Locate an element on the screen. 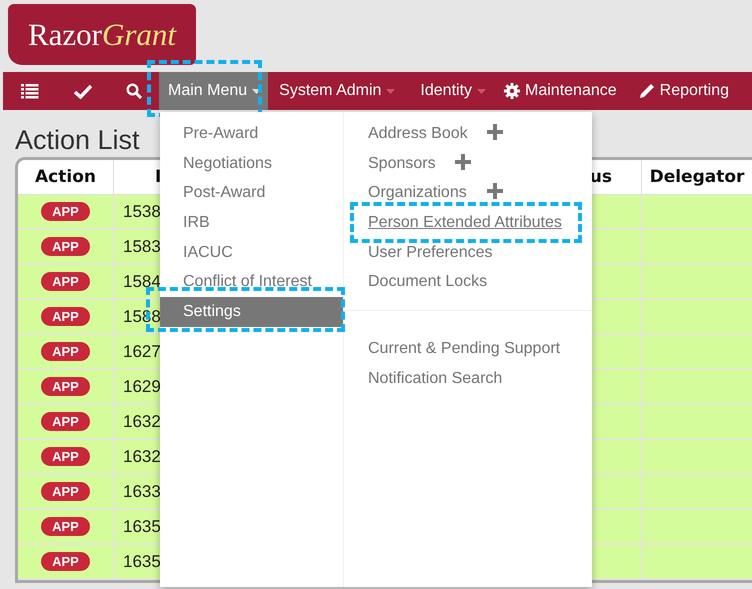 The height and width of the screenshot is (589, 752). nav-menu: System Admin is located at coordinates (336, 91).